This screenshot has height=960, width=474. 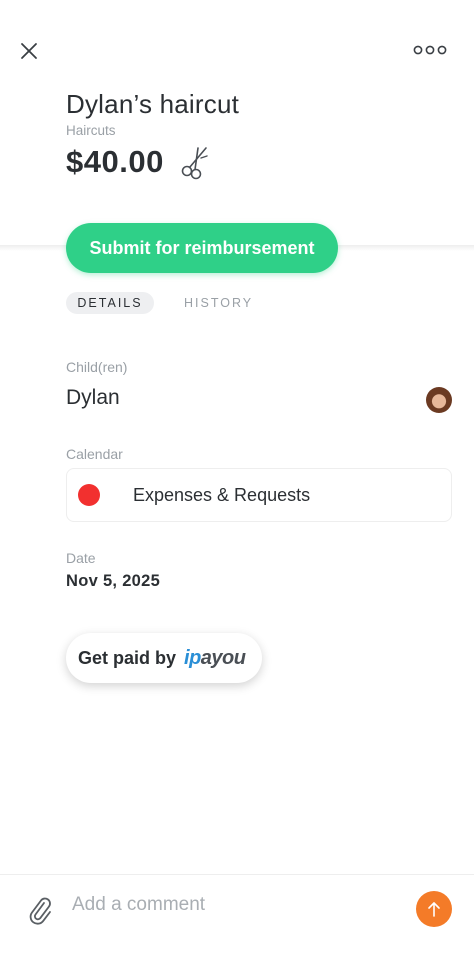 I want to click on tab-history: HISTORY, so click(x=218, y=303).